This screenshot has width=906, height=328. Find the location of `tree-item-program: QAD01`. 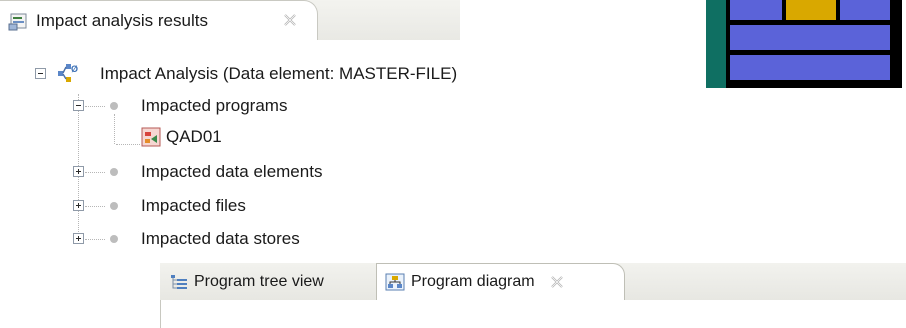

tree-item-program: QAD01 is located at coordinates (194, 137).